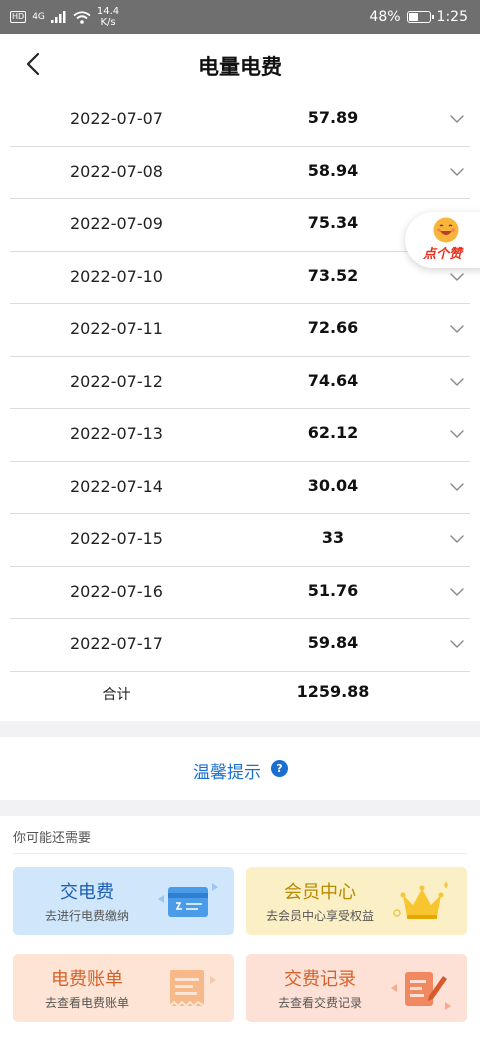 This screenshot has height=1040, width=480. What do you see at coordinates (116, 381) in the screenshot?
I see `row-date: 2022-07-12` at bounding box center [116, 381].